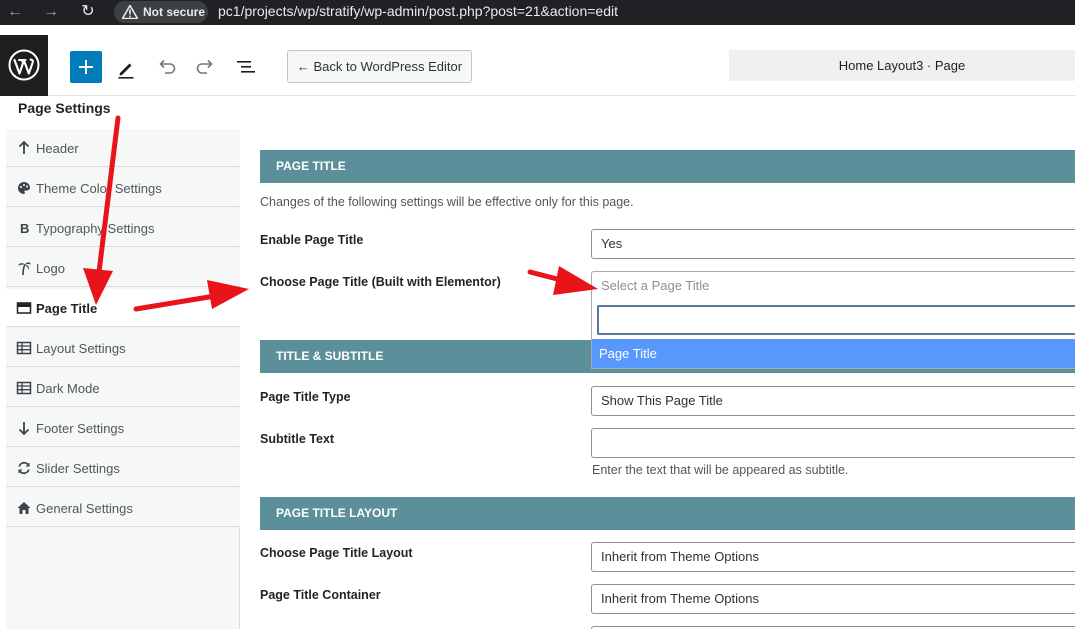 This screenshot has height=629, width=1075. Describe the element at coordinates (336, 553) in the screenshot. I see `page-title-layout-label: Choose Page Title Layout` at that location.